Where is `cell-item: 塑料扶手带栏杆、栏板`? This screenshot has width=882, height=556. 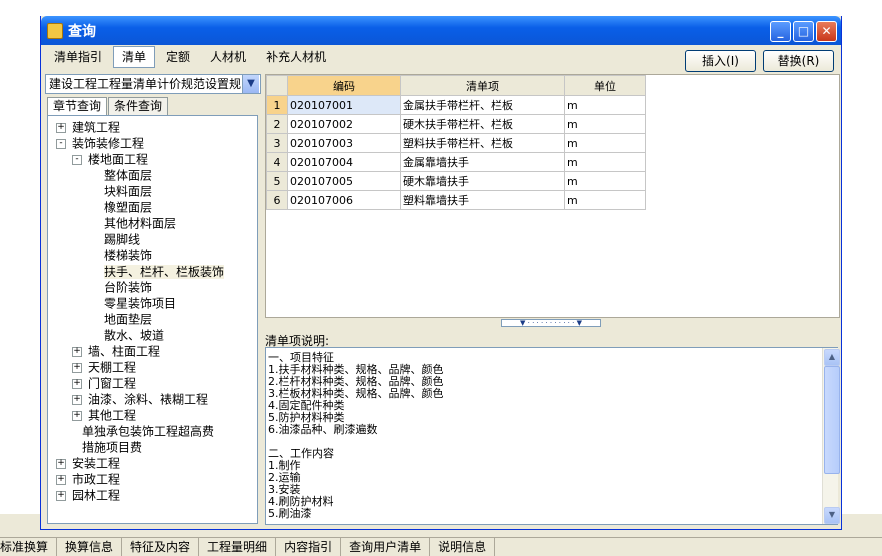 cell-item: 塑料扶手带栏杆、栏板 is located at coordinates (482, 143).